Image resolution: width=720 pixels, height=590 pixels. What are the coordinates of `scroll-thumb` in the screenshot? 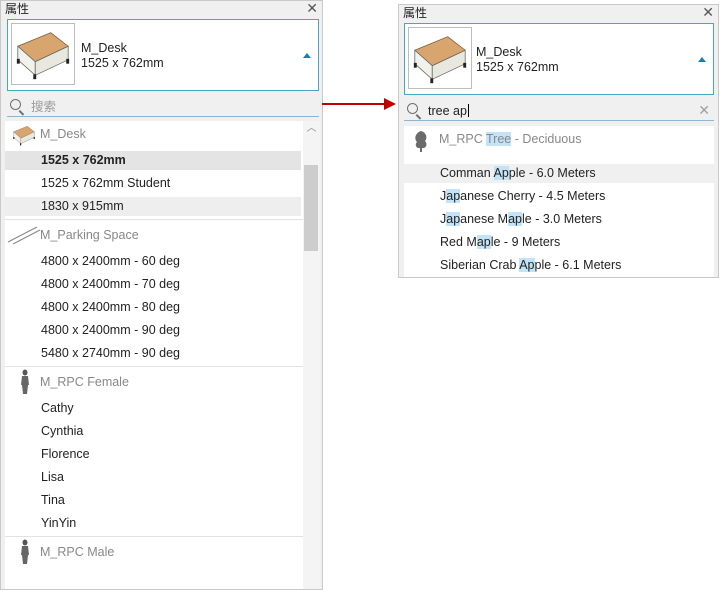 It's located at (311, 208).